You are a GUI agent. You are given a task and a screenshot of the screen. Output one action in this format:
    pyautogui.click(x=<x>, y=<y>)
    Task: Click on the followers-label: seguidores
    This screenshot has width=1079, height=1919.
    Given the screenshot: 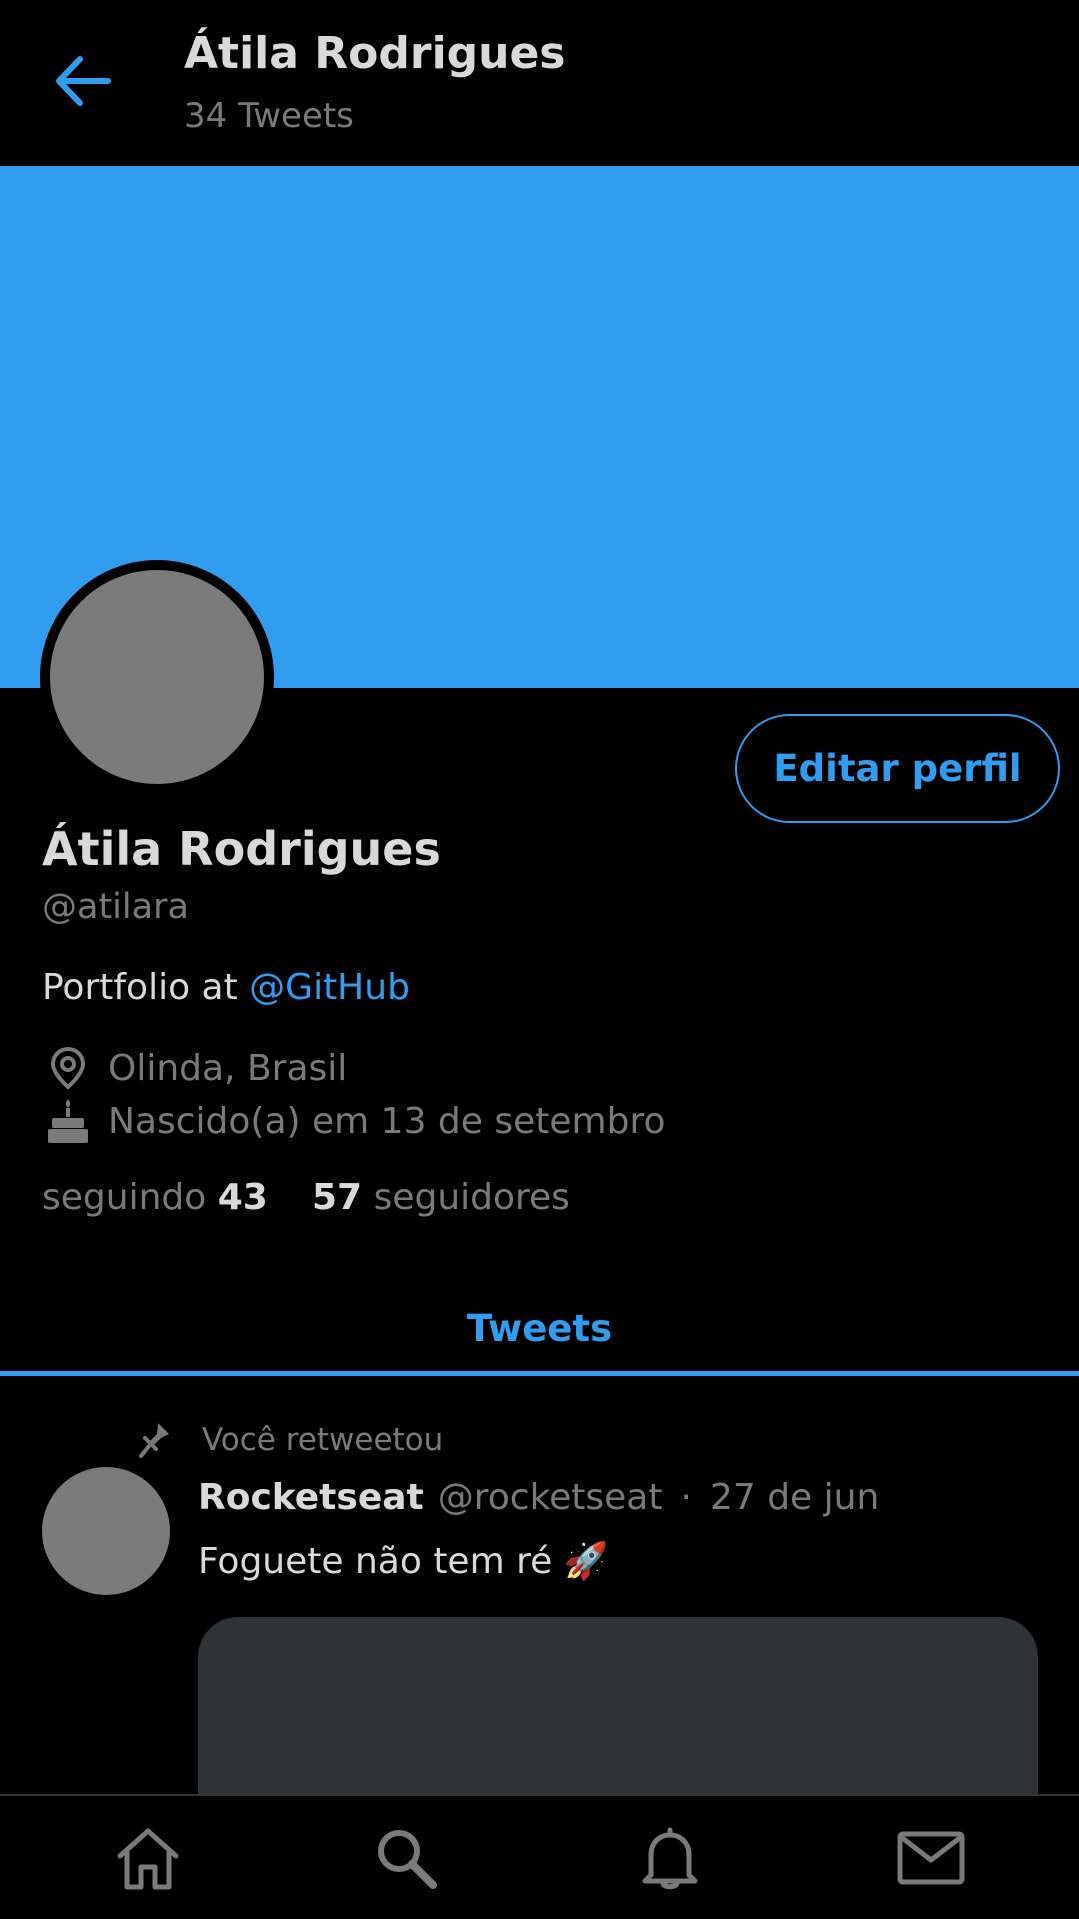 What is the action you would take?
    pyautogui.click(x=471, y=1197)
    